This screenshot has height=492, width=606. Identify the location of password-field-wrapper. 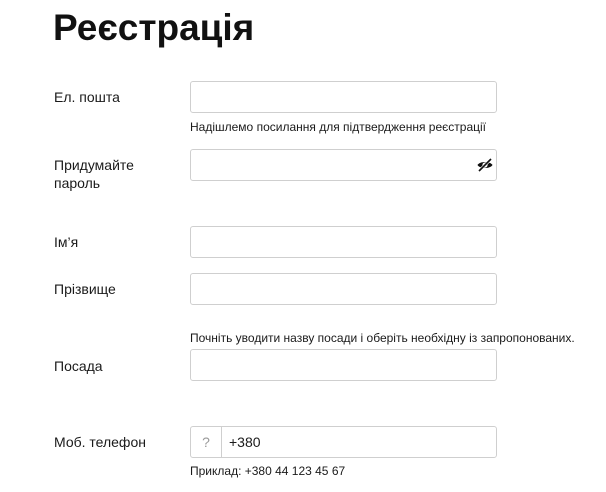
(343, 165).